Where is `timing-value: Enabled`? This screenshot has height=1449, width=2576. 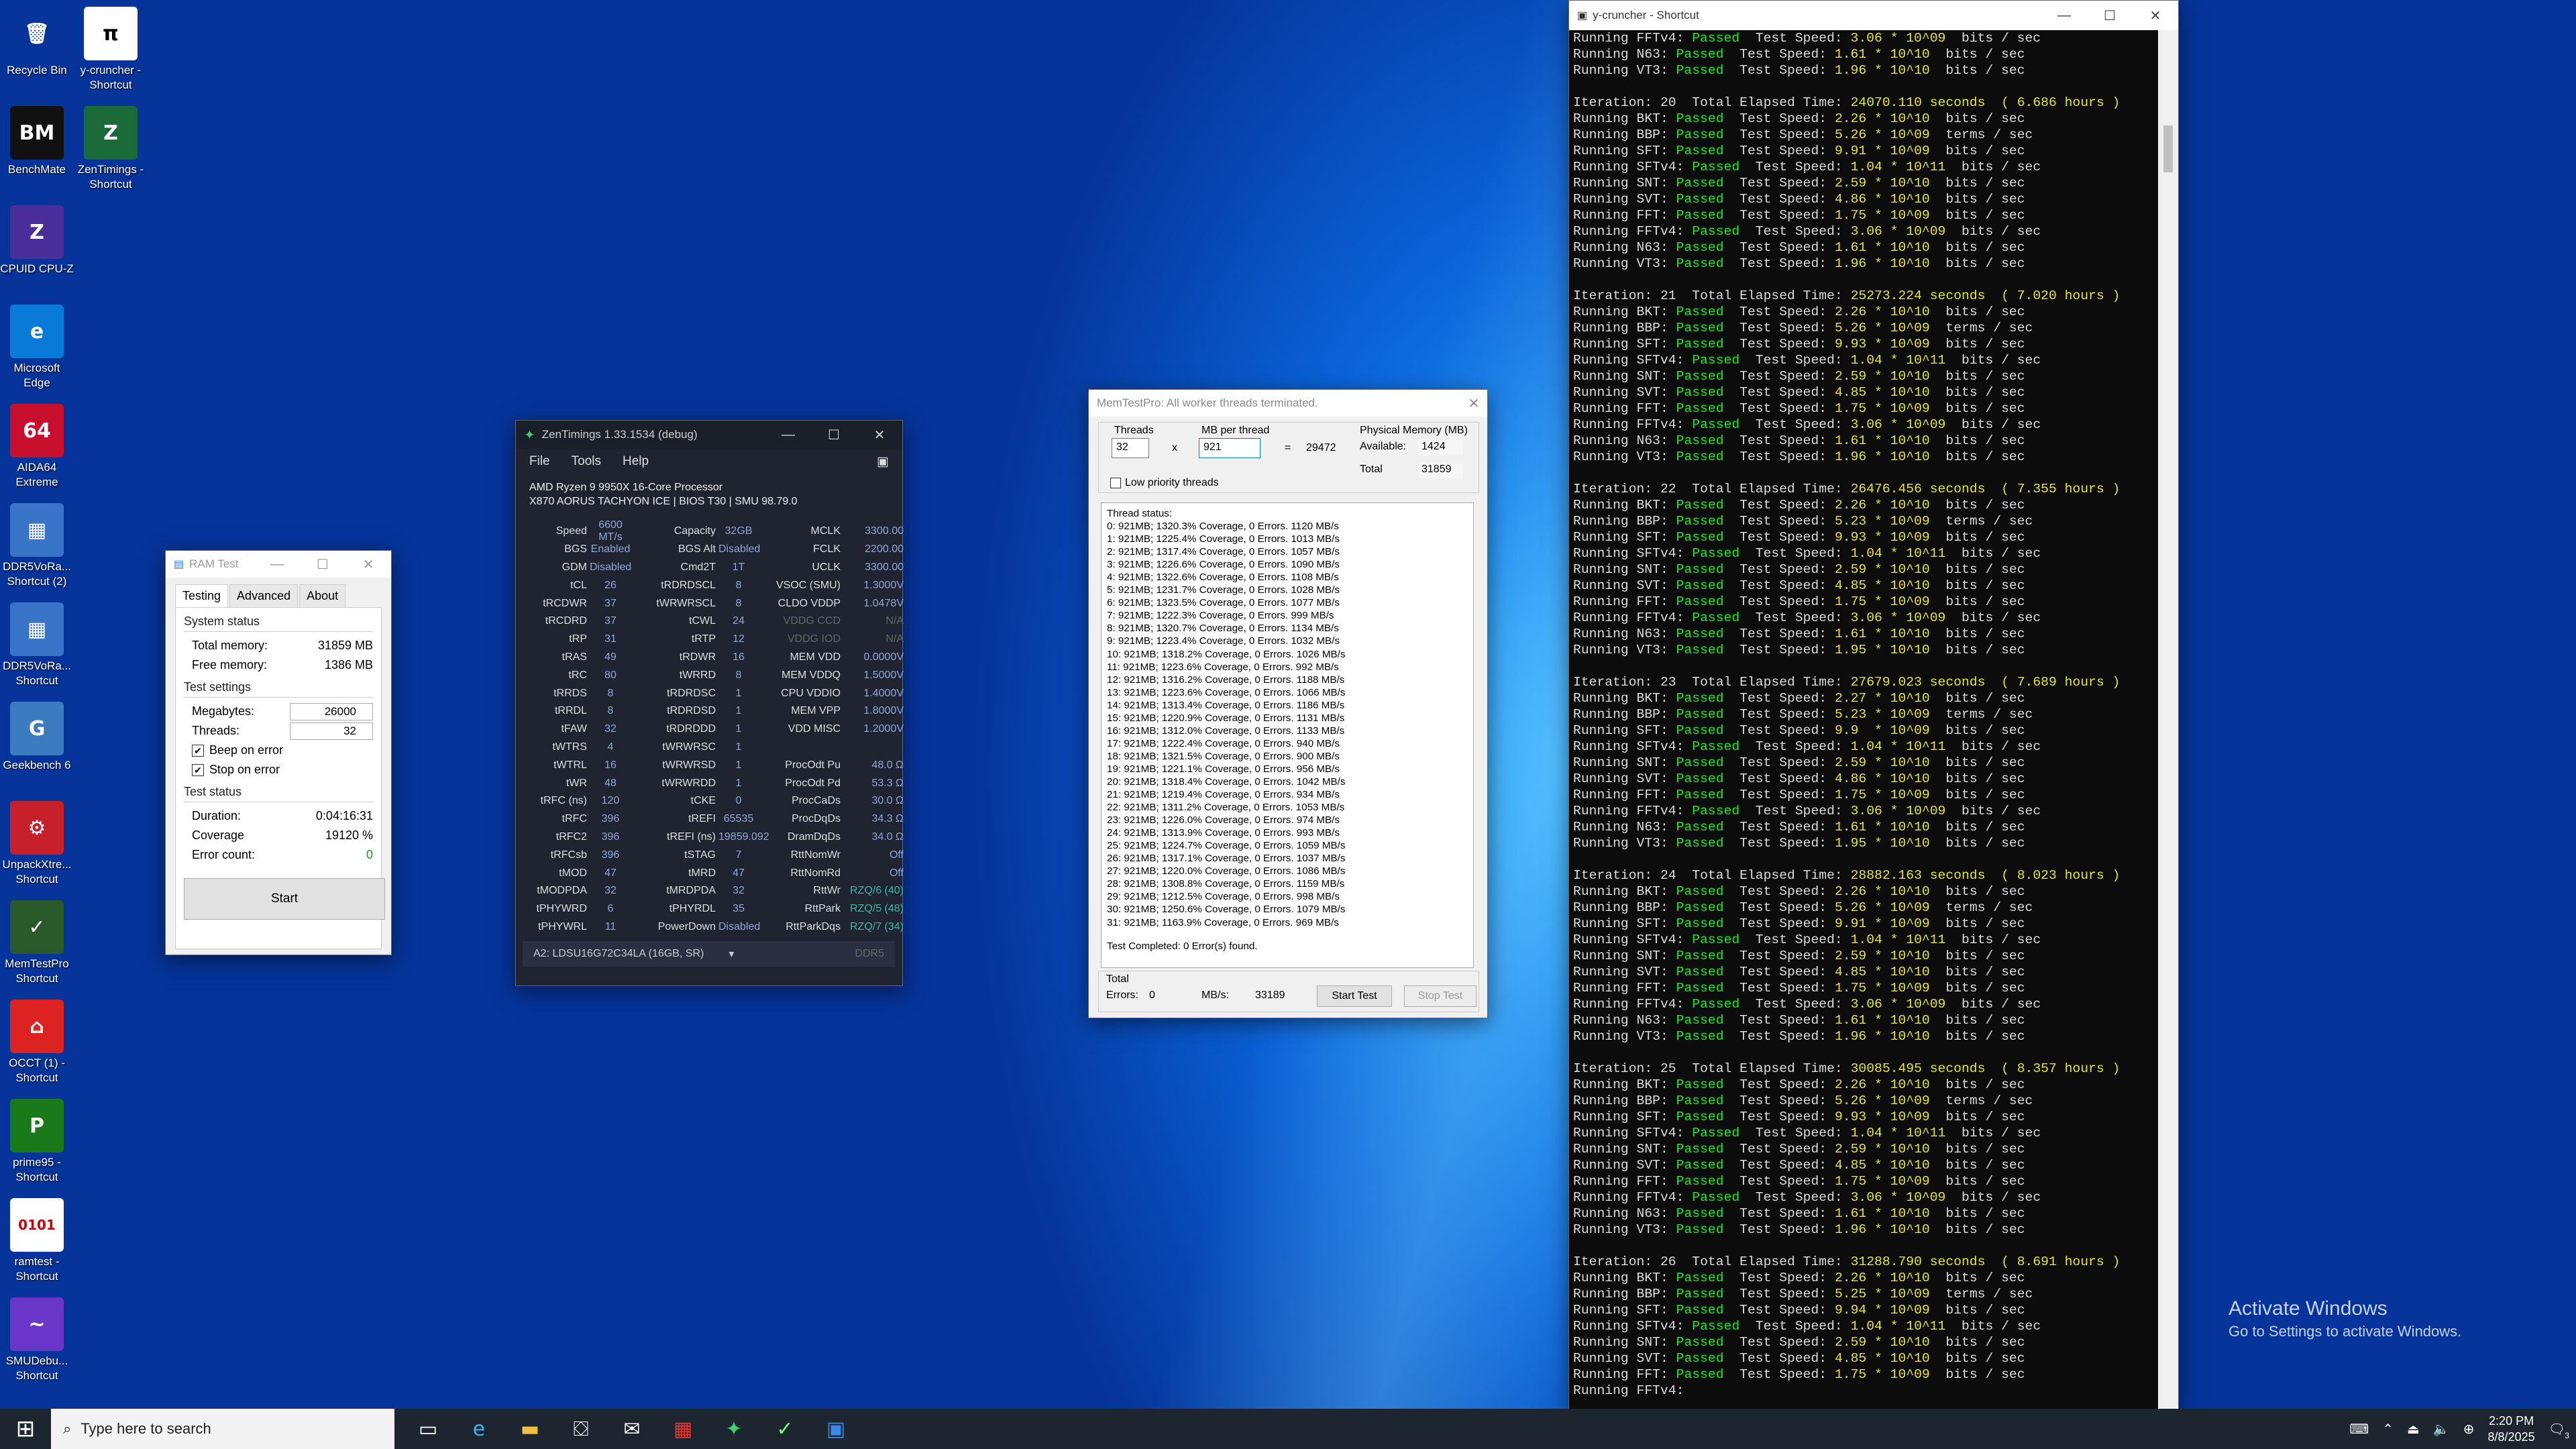
timing-value: Enabled is located at coordinates (610, 549).